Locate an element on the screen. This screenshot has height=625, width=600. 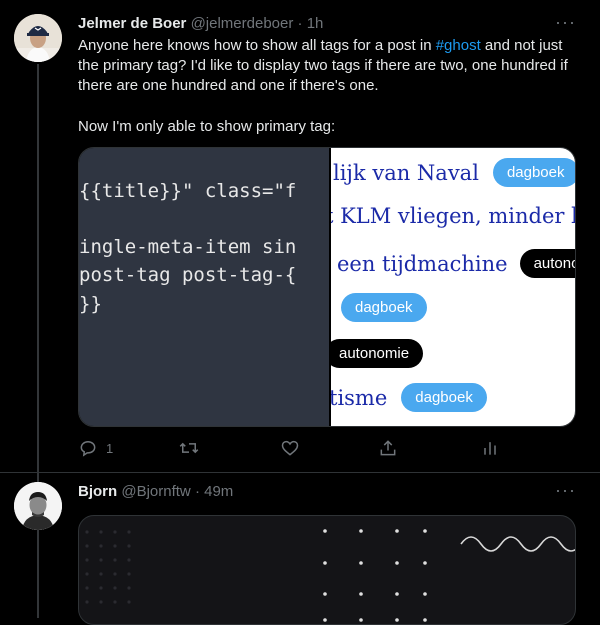
author-handle: @Bjornftw is located at coordinates (155, 491).